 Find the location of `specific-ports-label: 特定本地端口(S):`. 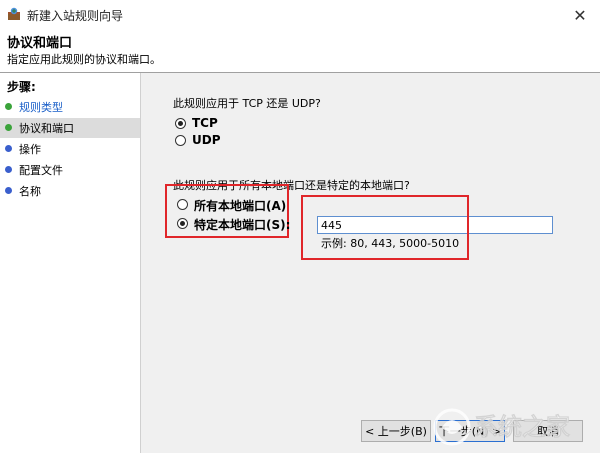

specific-ports-label: 特定本地端口(S): is located at coordinates (242, 225).